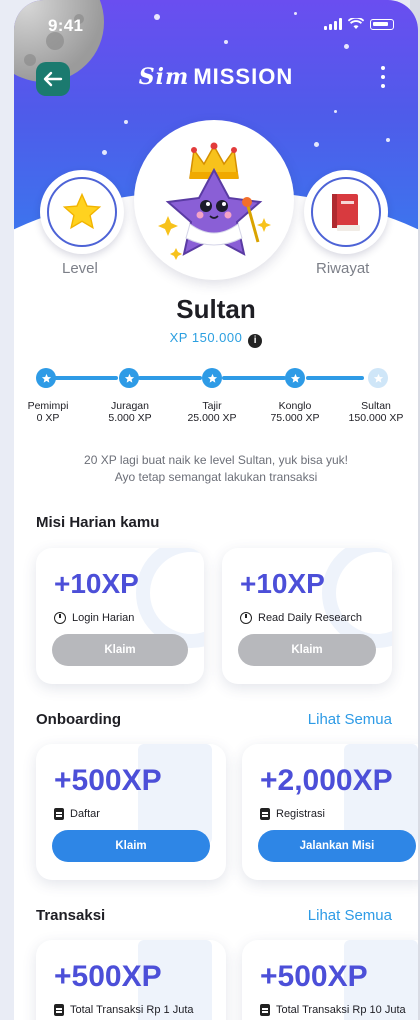 The height and width of the screenshot is (1020, 420). What do you see at coordinates (66, 25) in the screenshot?
I see `status-time: 9:41` at bounding box center [66, 25].